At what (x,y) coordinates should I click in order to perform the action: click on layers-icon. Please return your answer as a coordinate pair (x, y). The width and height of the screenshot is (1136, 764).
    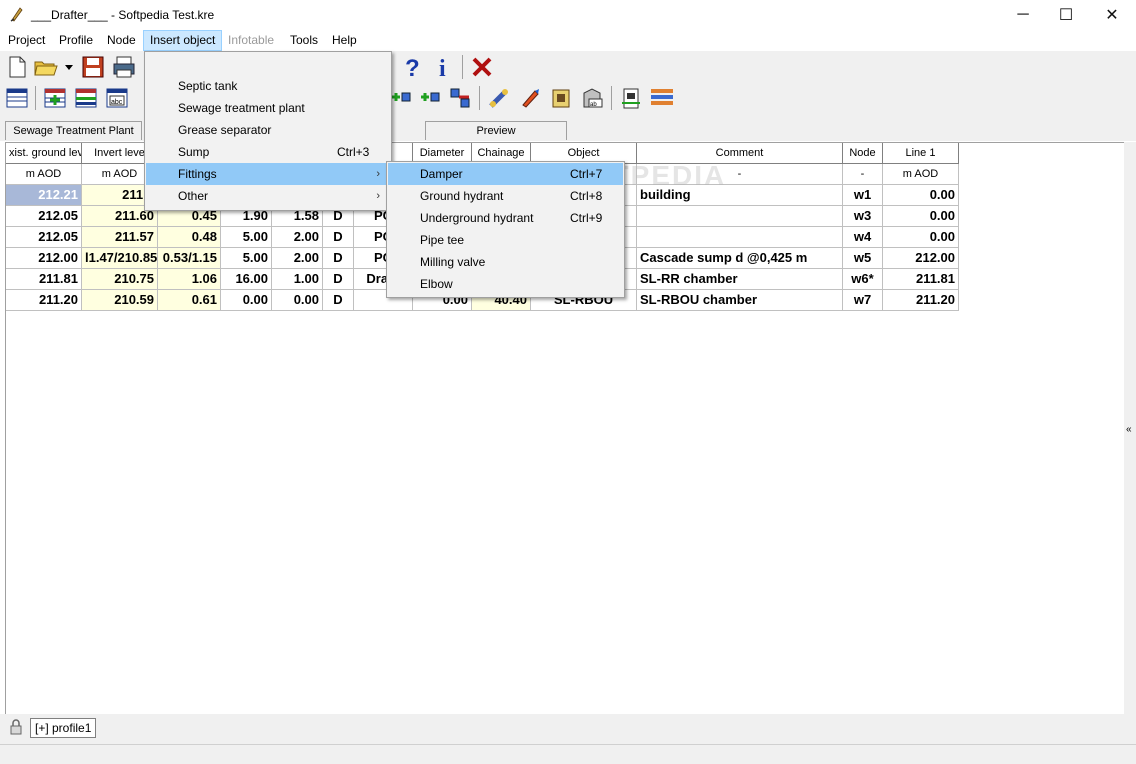
    Looking at the image, I should click on (662, 98).